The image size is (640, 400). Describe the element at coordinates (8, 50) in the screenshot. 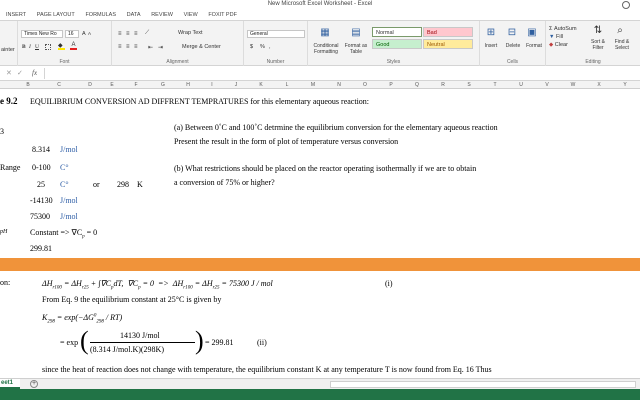

I see `format-painter-button: ainter` at that location.